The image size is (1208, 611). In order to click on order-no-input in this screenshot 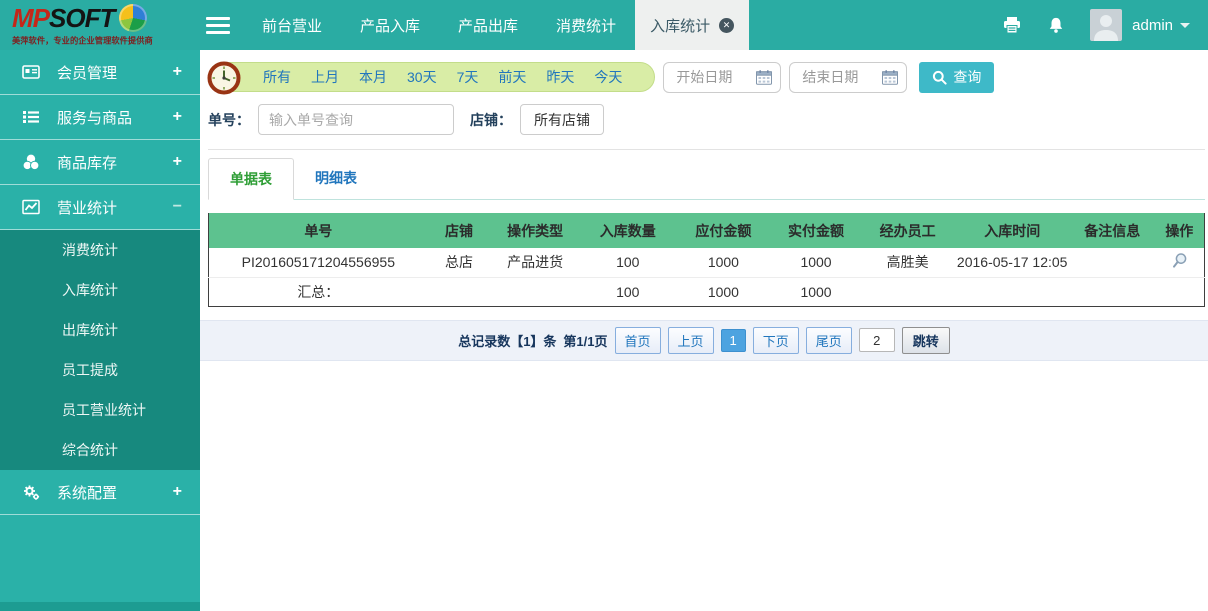, I will do `click(356, 119)`.